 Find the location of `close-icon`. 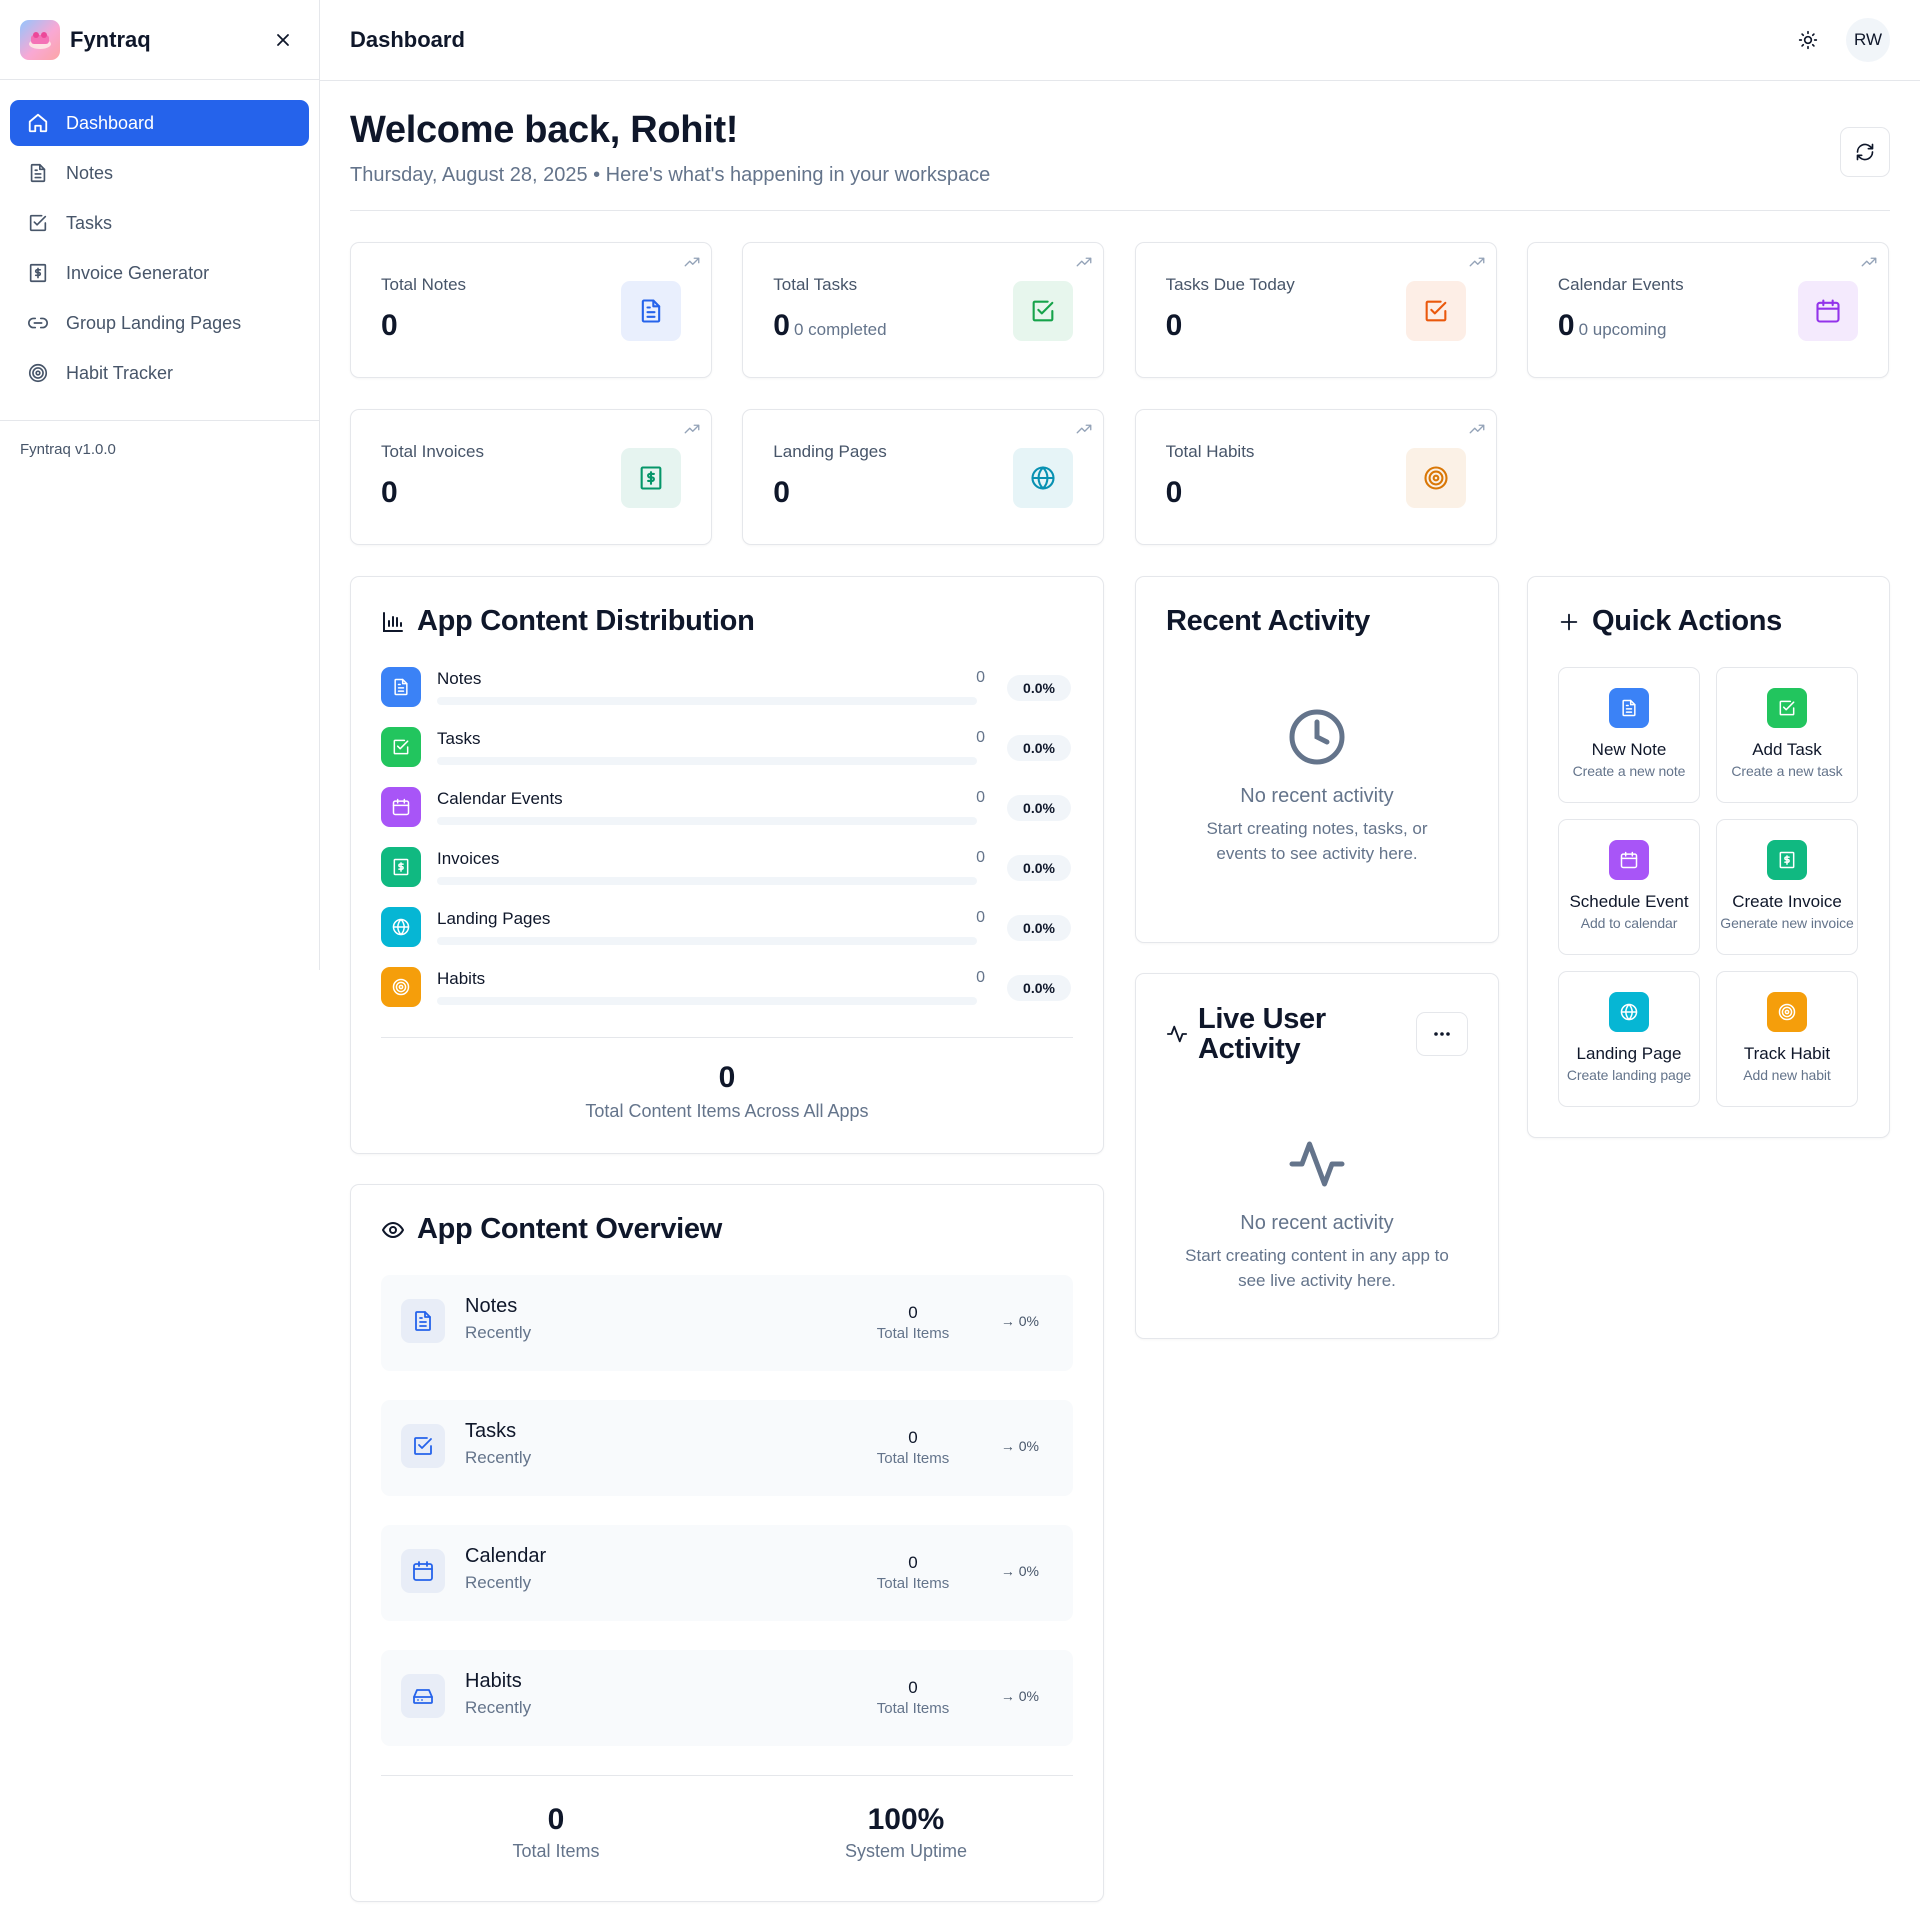

close-icon is located at coordinates (283, 39).